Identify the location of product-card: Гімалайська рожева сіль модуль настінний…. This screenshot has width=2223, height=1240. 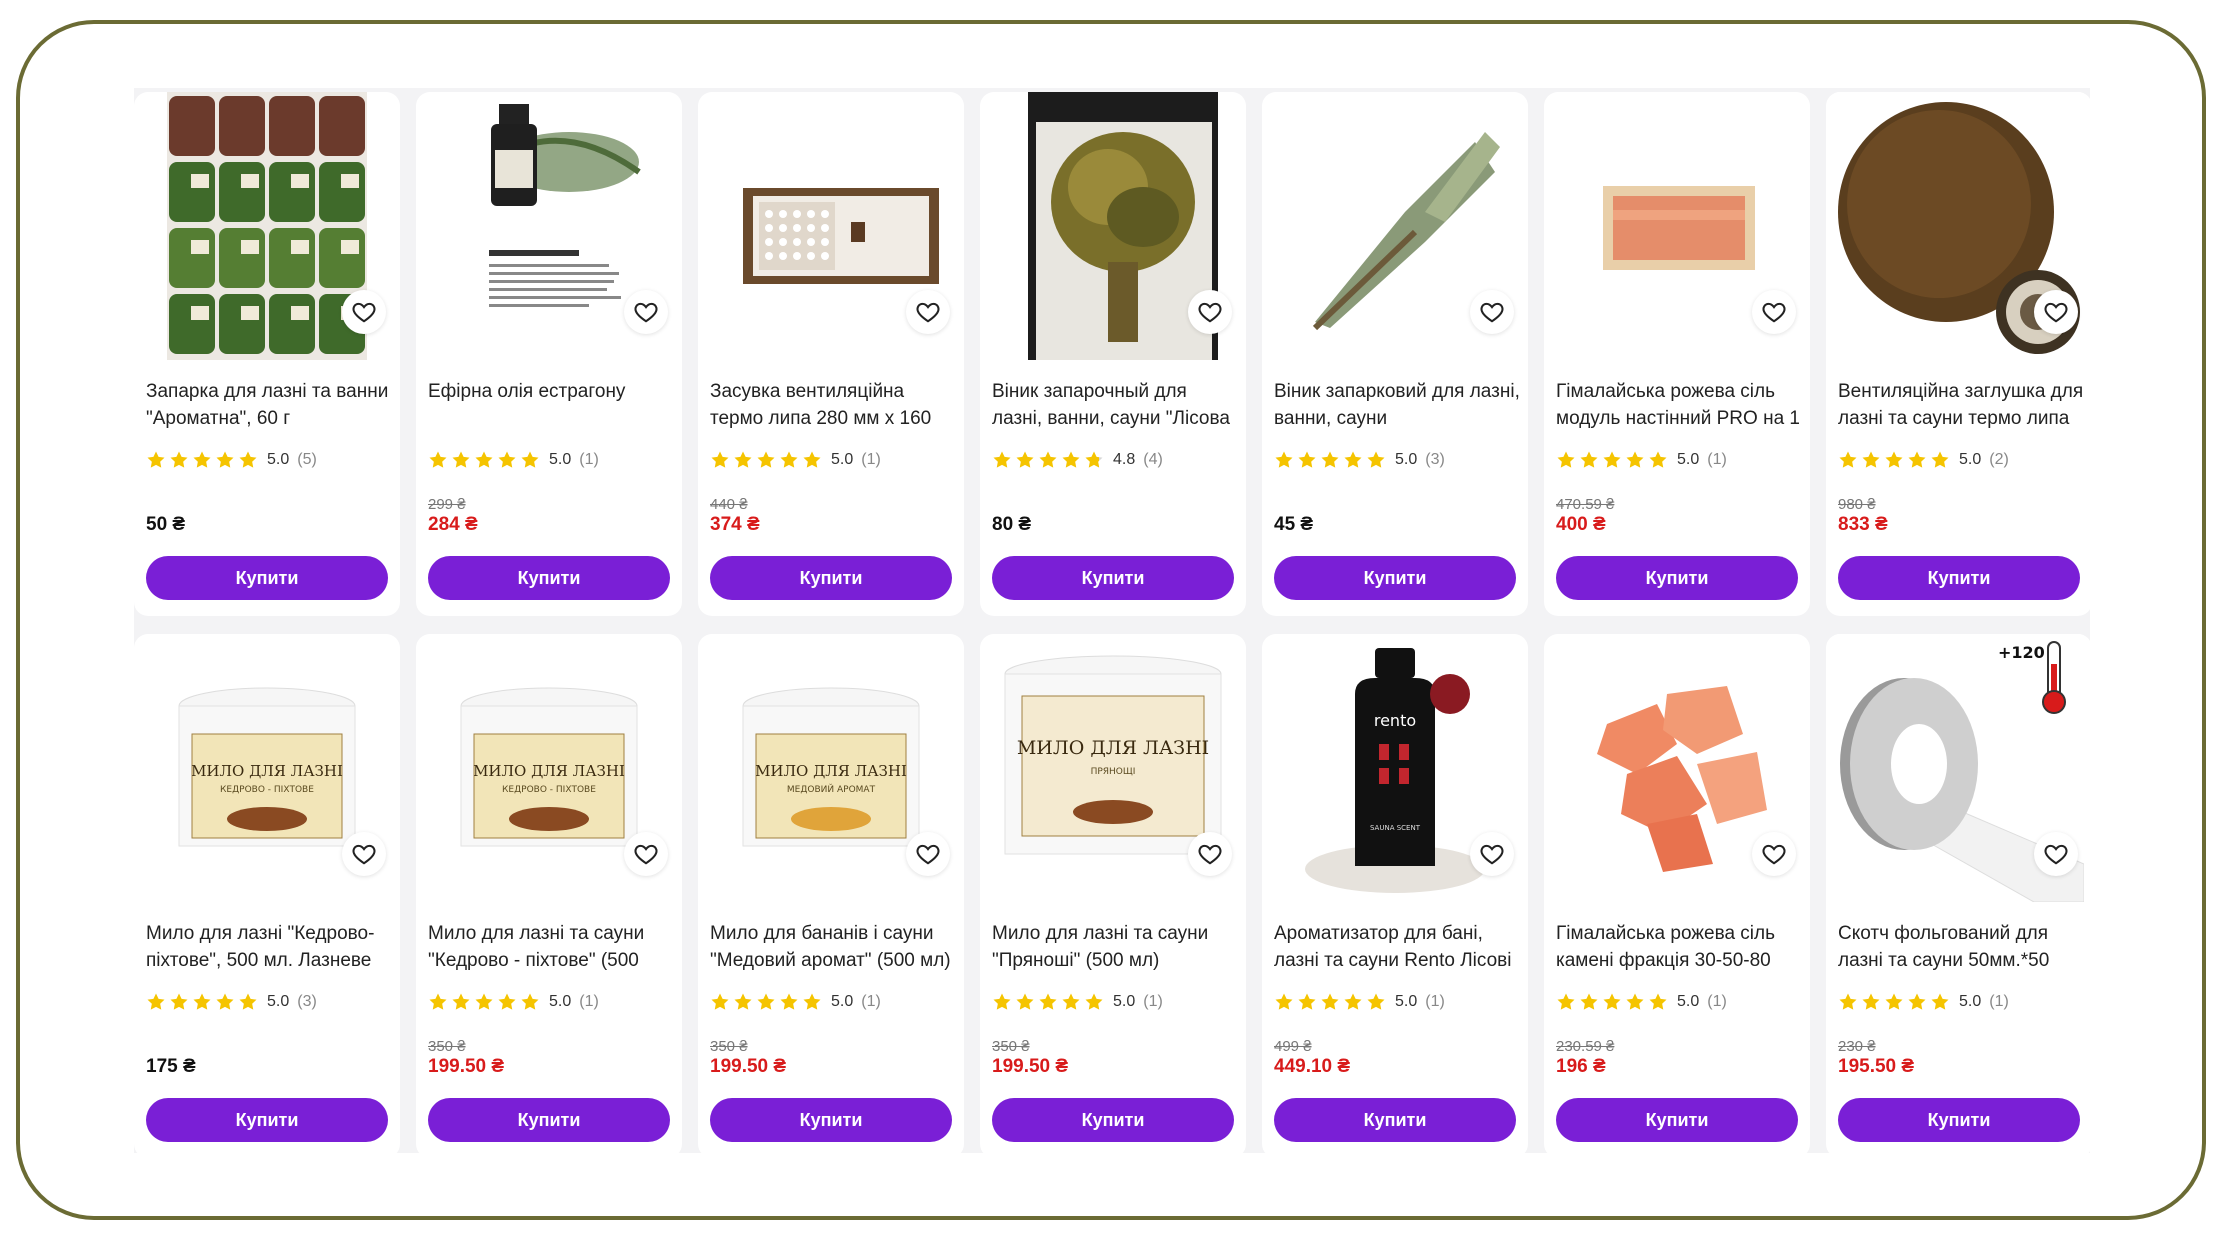
(1677, 354).